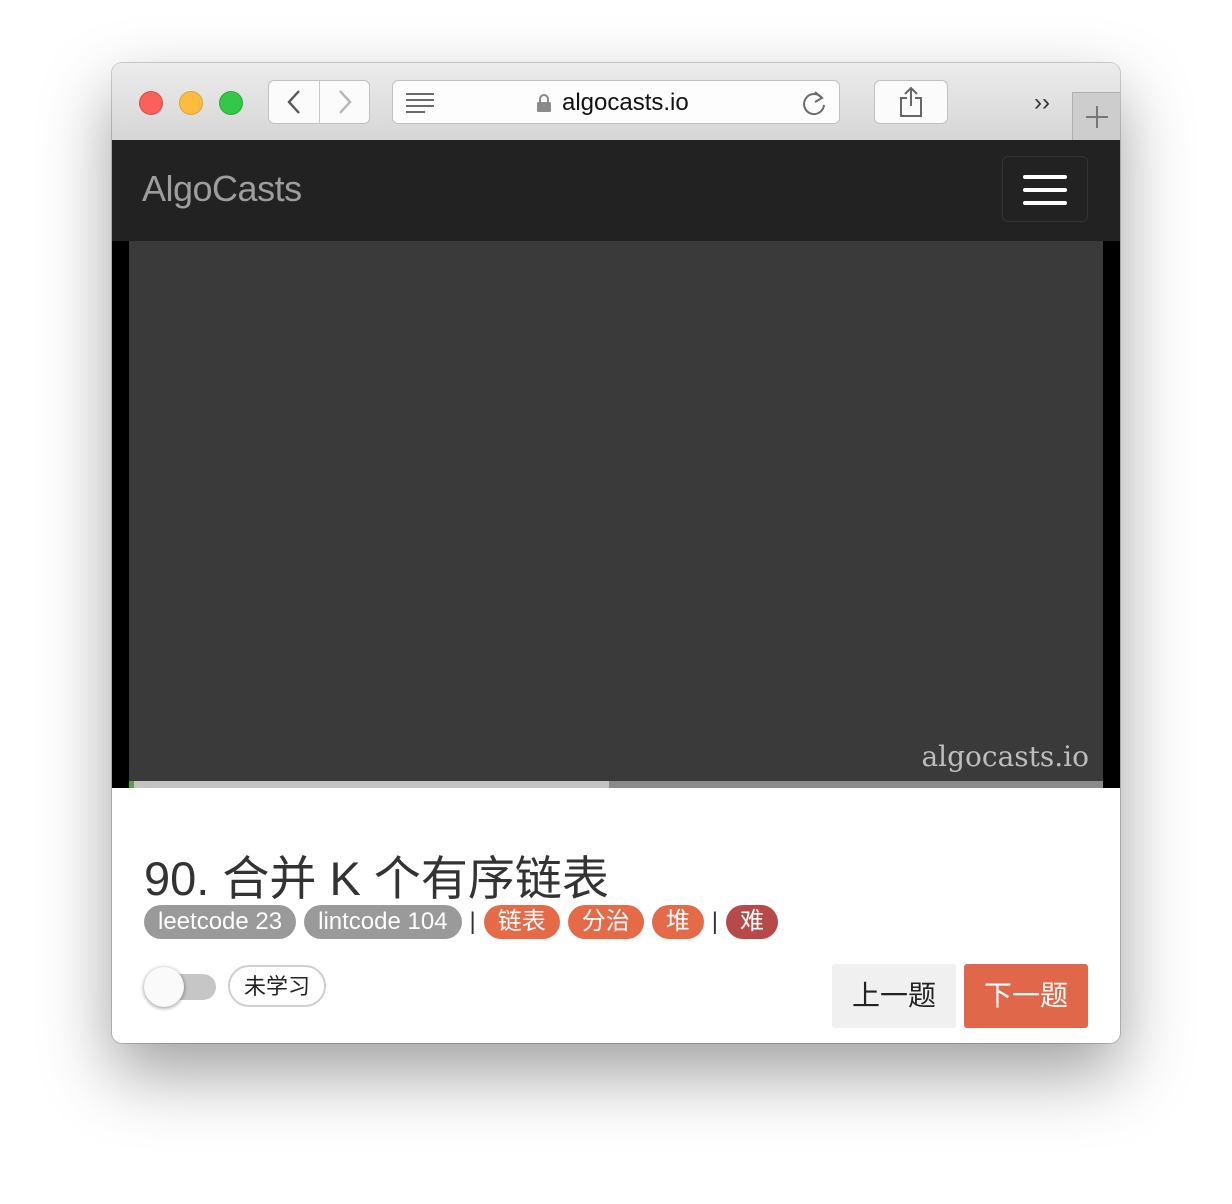 This screenshot has width=1232, height=1204. Describe the element at coordinates (894, 996) in the screenshot. I see `prev-problem-button: 上一题` at that location.